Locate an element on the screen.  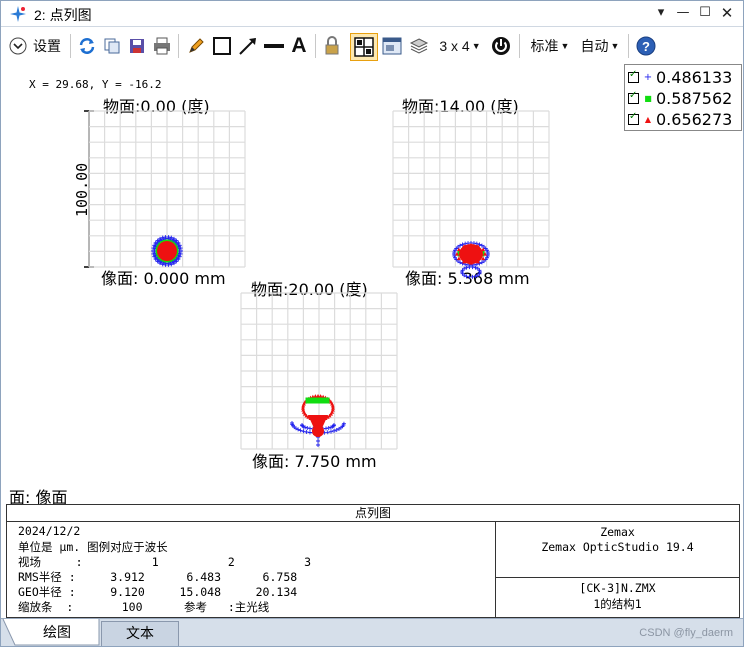
wavelength-legend: + 0.486133 ■ 0.587562 ▲ 0.656273 is located at coordinates (683, 97).